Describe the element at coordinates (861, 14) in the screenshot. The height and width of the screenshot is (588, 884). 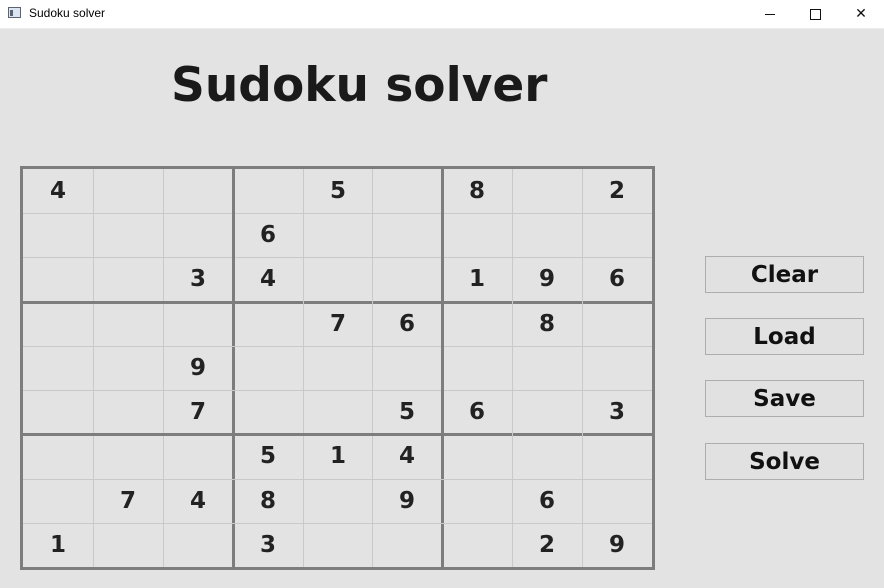
I see `close-icon: ✕` at that location.